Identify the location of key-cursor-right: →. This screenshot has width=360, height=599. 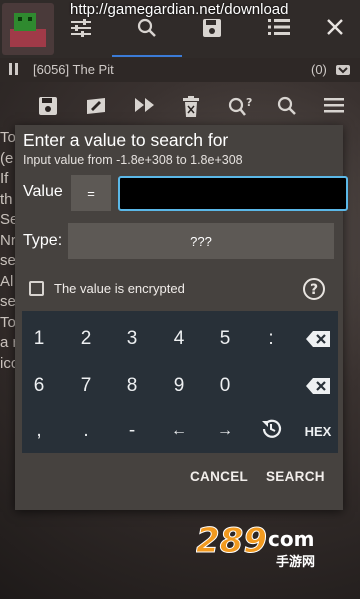
(225, 431).